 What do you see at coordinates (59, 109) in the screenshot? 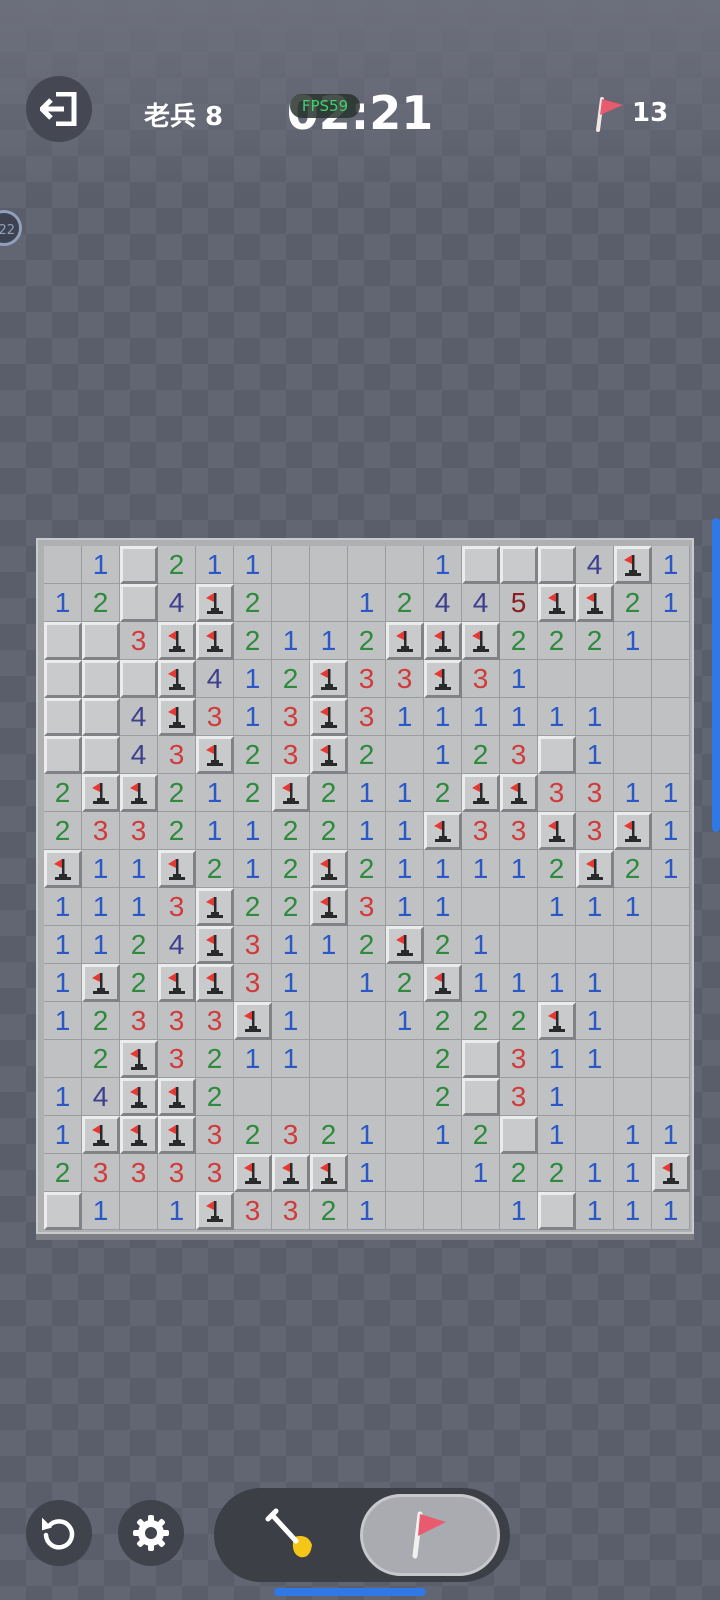
I see `exit-button` at bounding box center [59, 109].